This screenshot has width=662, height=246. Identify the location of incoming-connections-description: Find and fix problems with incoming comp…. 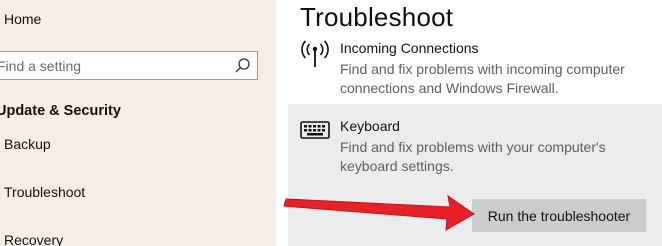
(482, 78).